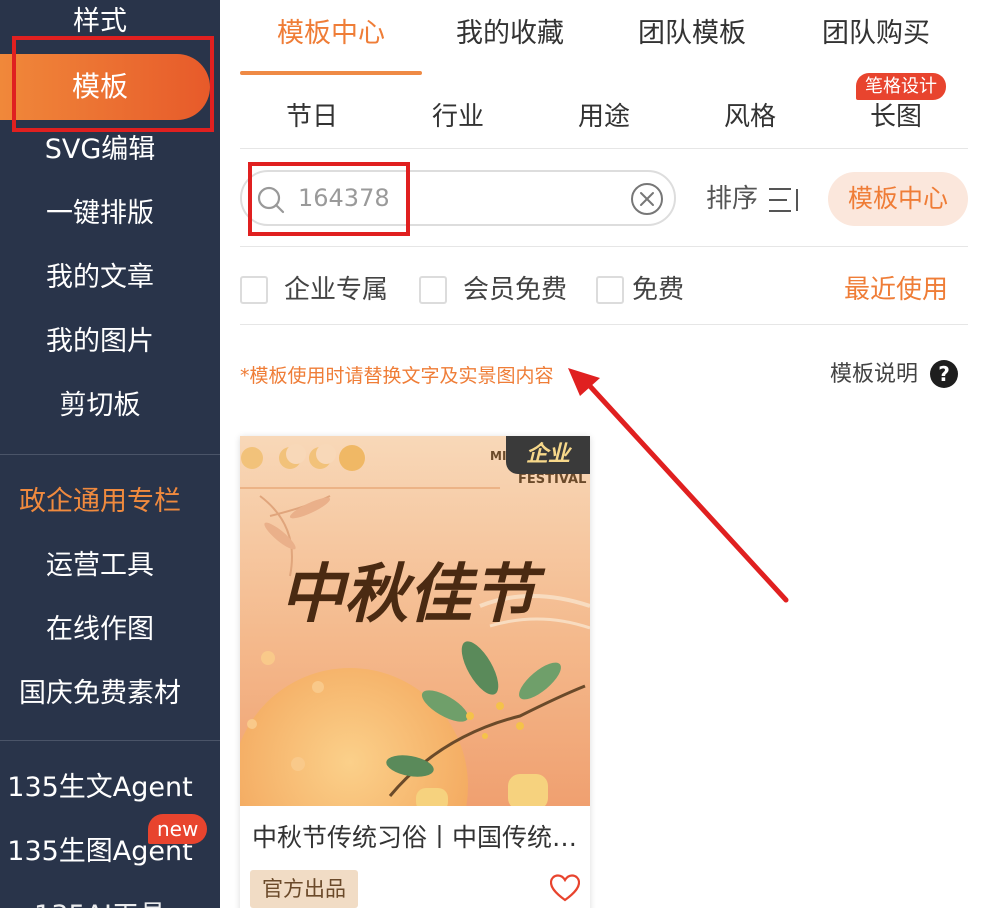 Image resolution: width=982 pixels, height=908 pixels. Describe the element at coordinates (312, 117) in the screenshot. I see `category-festival: 节日` at that location.